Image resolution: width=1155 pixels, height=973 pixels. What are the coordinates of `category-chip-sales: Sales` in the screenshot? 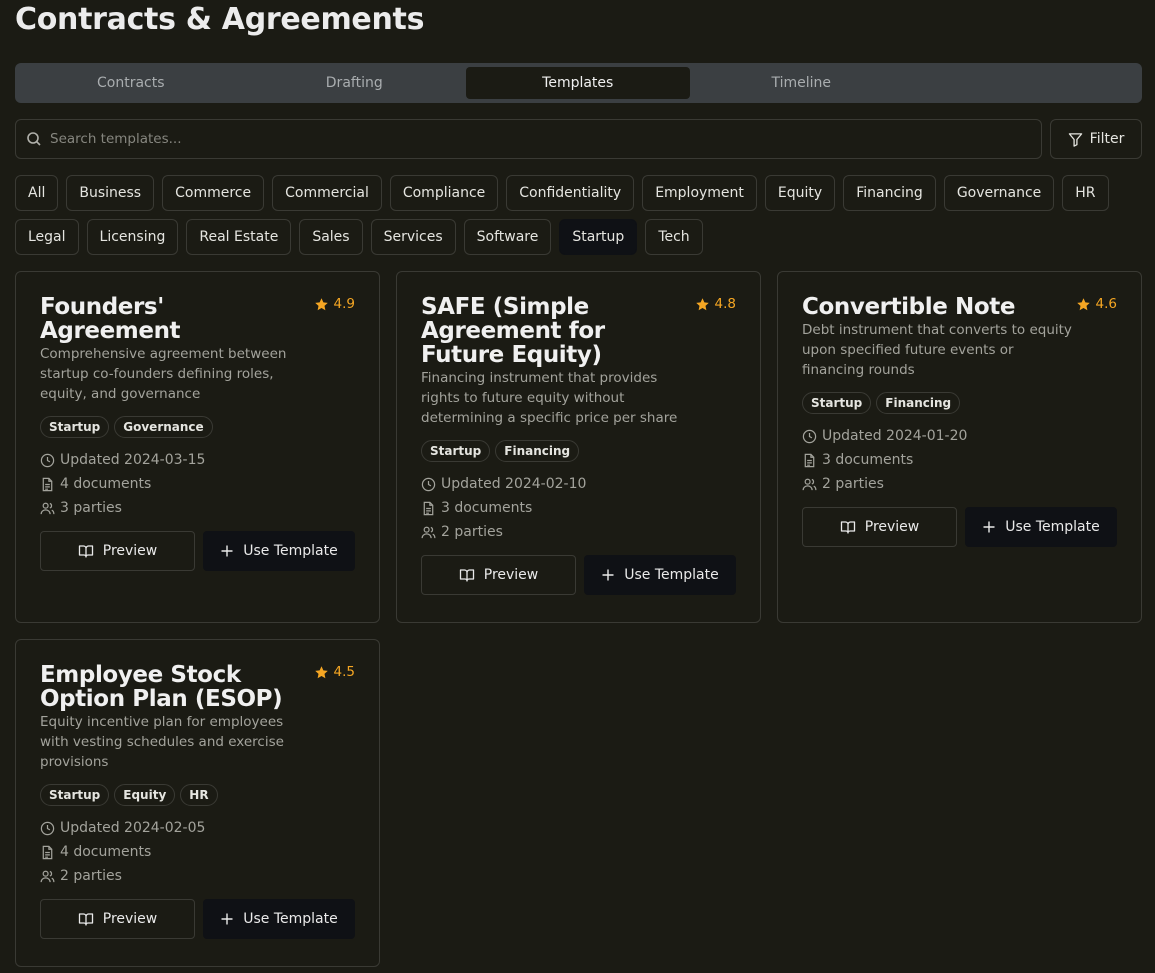 It's located at (331, 237).